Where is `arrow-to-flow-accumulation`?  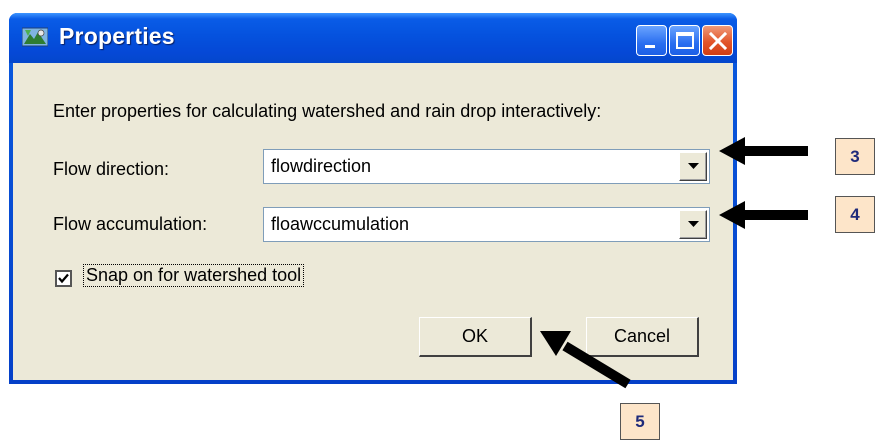 arrow-to-flow-accumulation is located at coordinates (763, 215).